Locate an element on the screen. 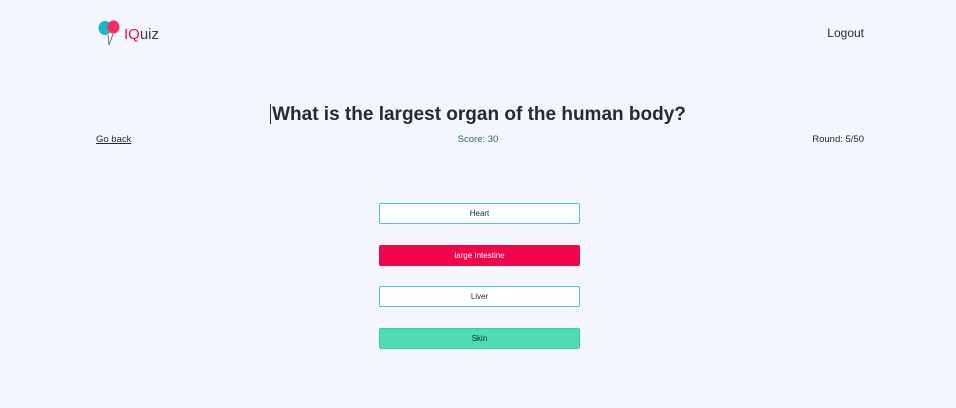 The width and height of the screenshot is (956, 408). logo-suffix: uiz is located at coordinates (149, 34).